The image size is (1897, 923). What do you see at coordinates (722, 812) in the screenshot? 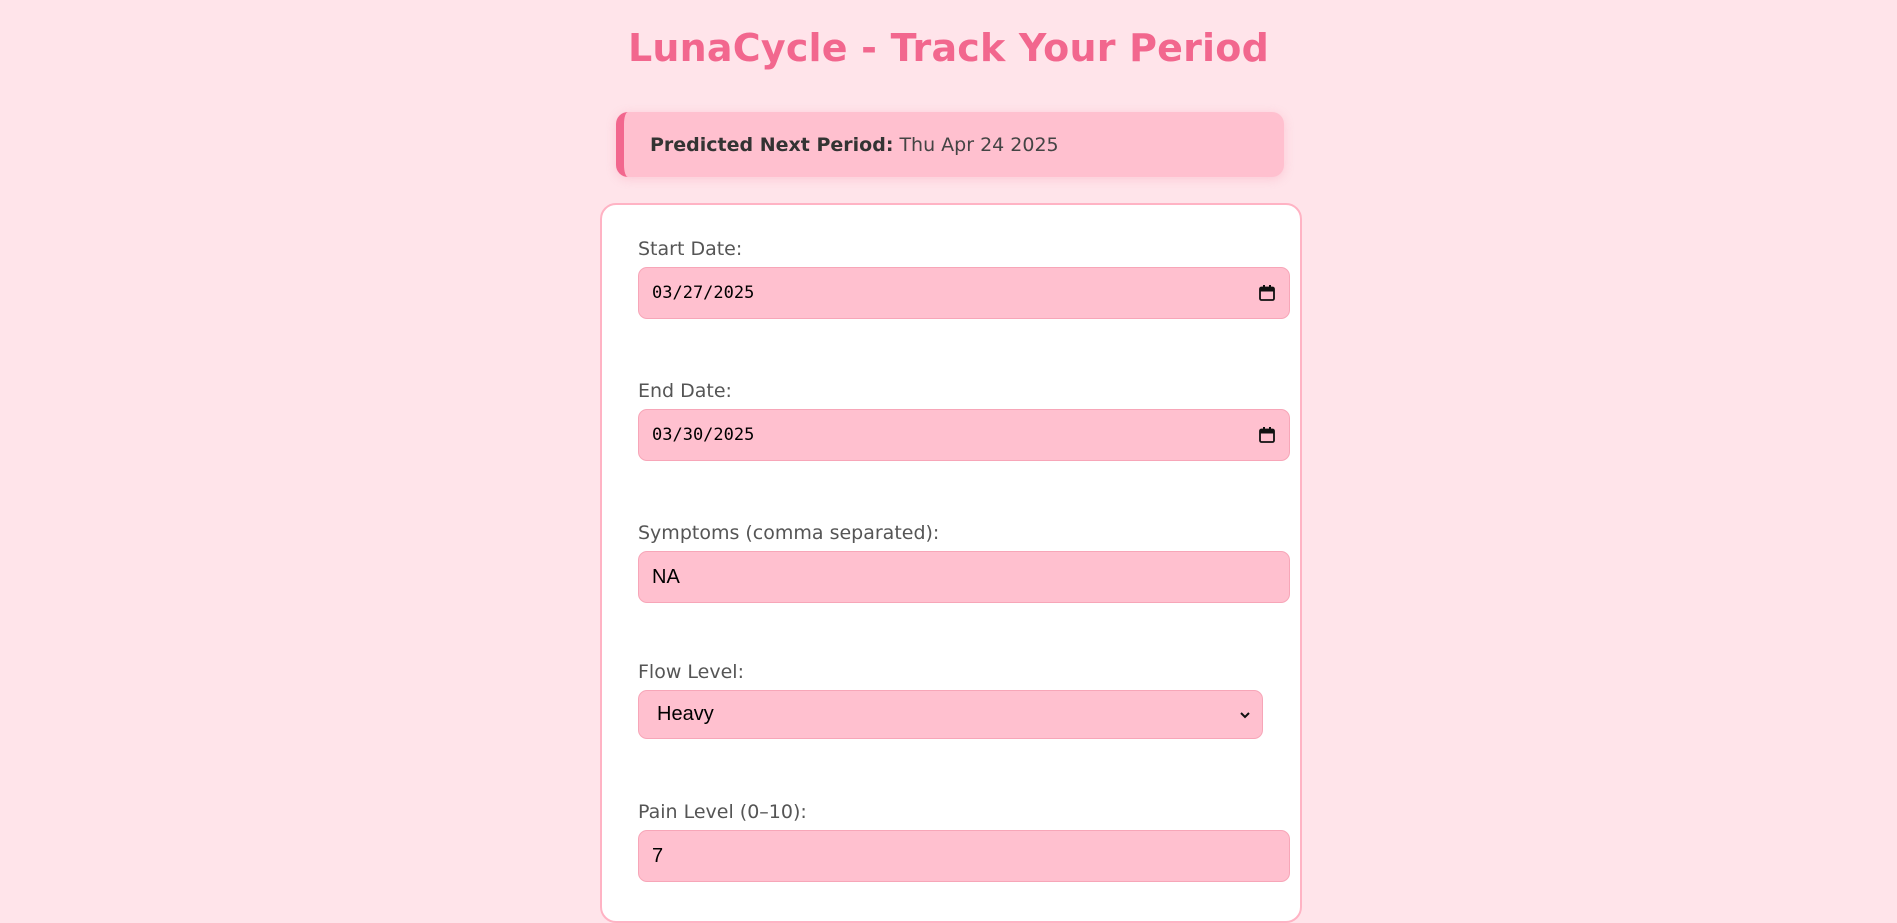
I see `pain-level-label: Pain Level (0–10):` at bounding box center [722, 812].